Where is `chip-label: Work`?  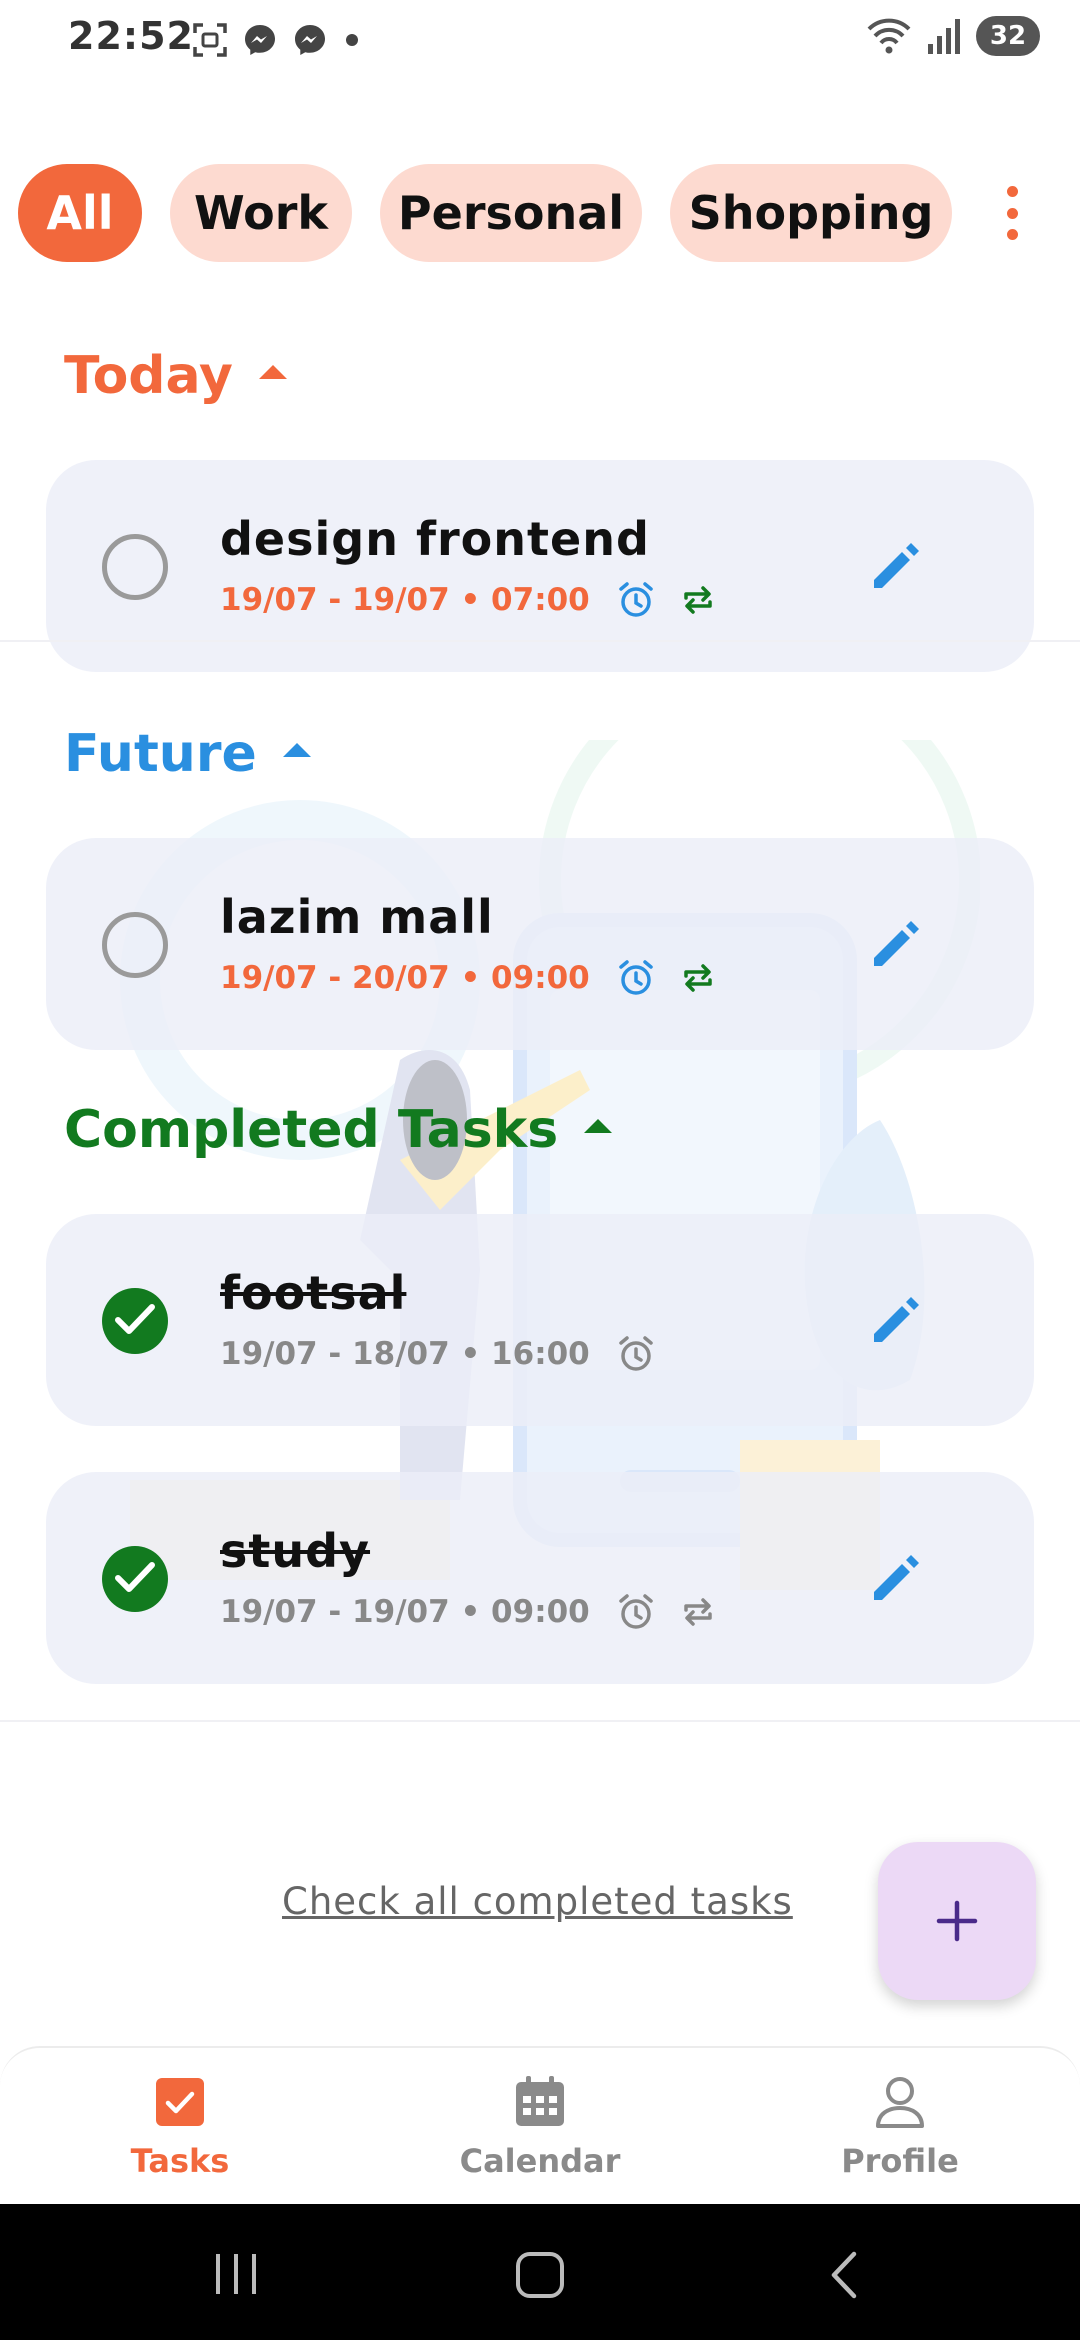
chip-label: Work is located at coordinates (261, 213).